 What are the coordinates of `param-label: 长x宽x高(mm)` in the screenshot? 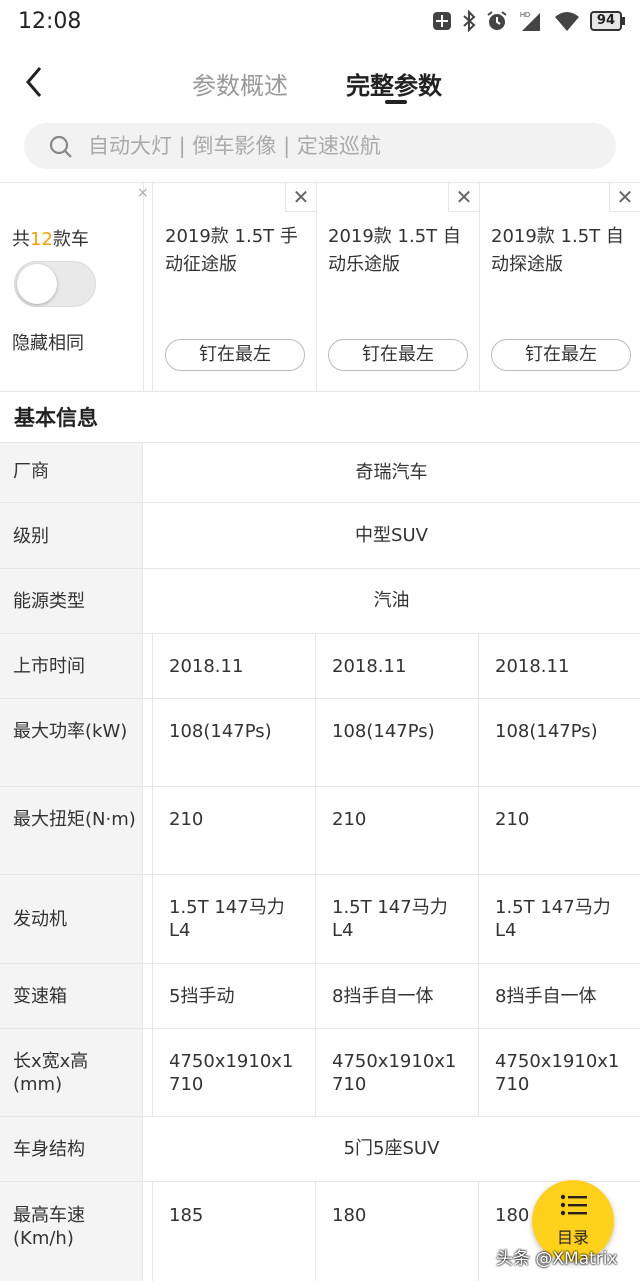 It's located at (71, 1072).